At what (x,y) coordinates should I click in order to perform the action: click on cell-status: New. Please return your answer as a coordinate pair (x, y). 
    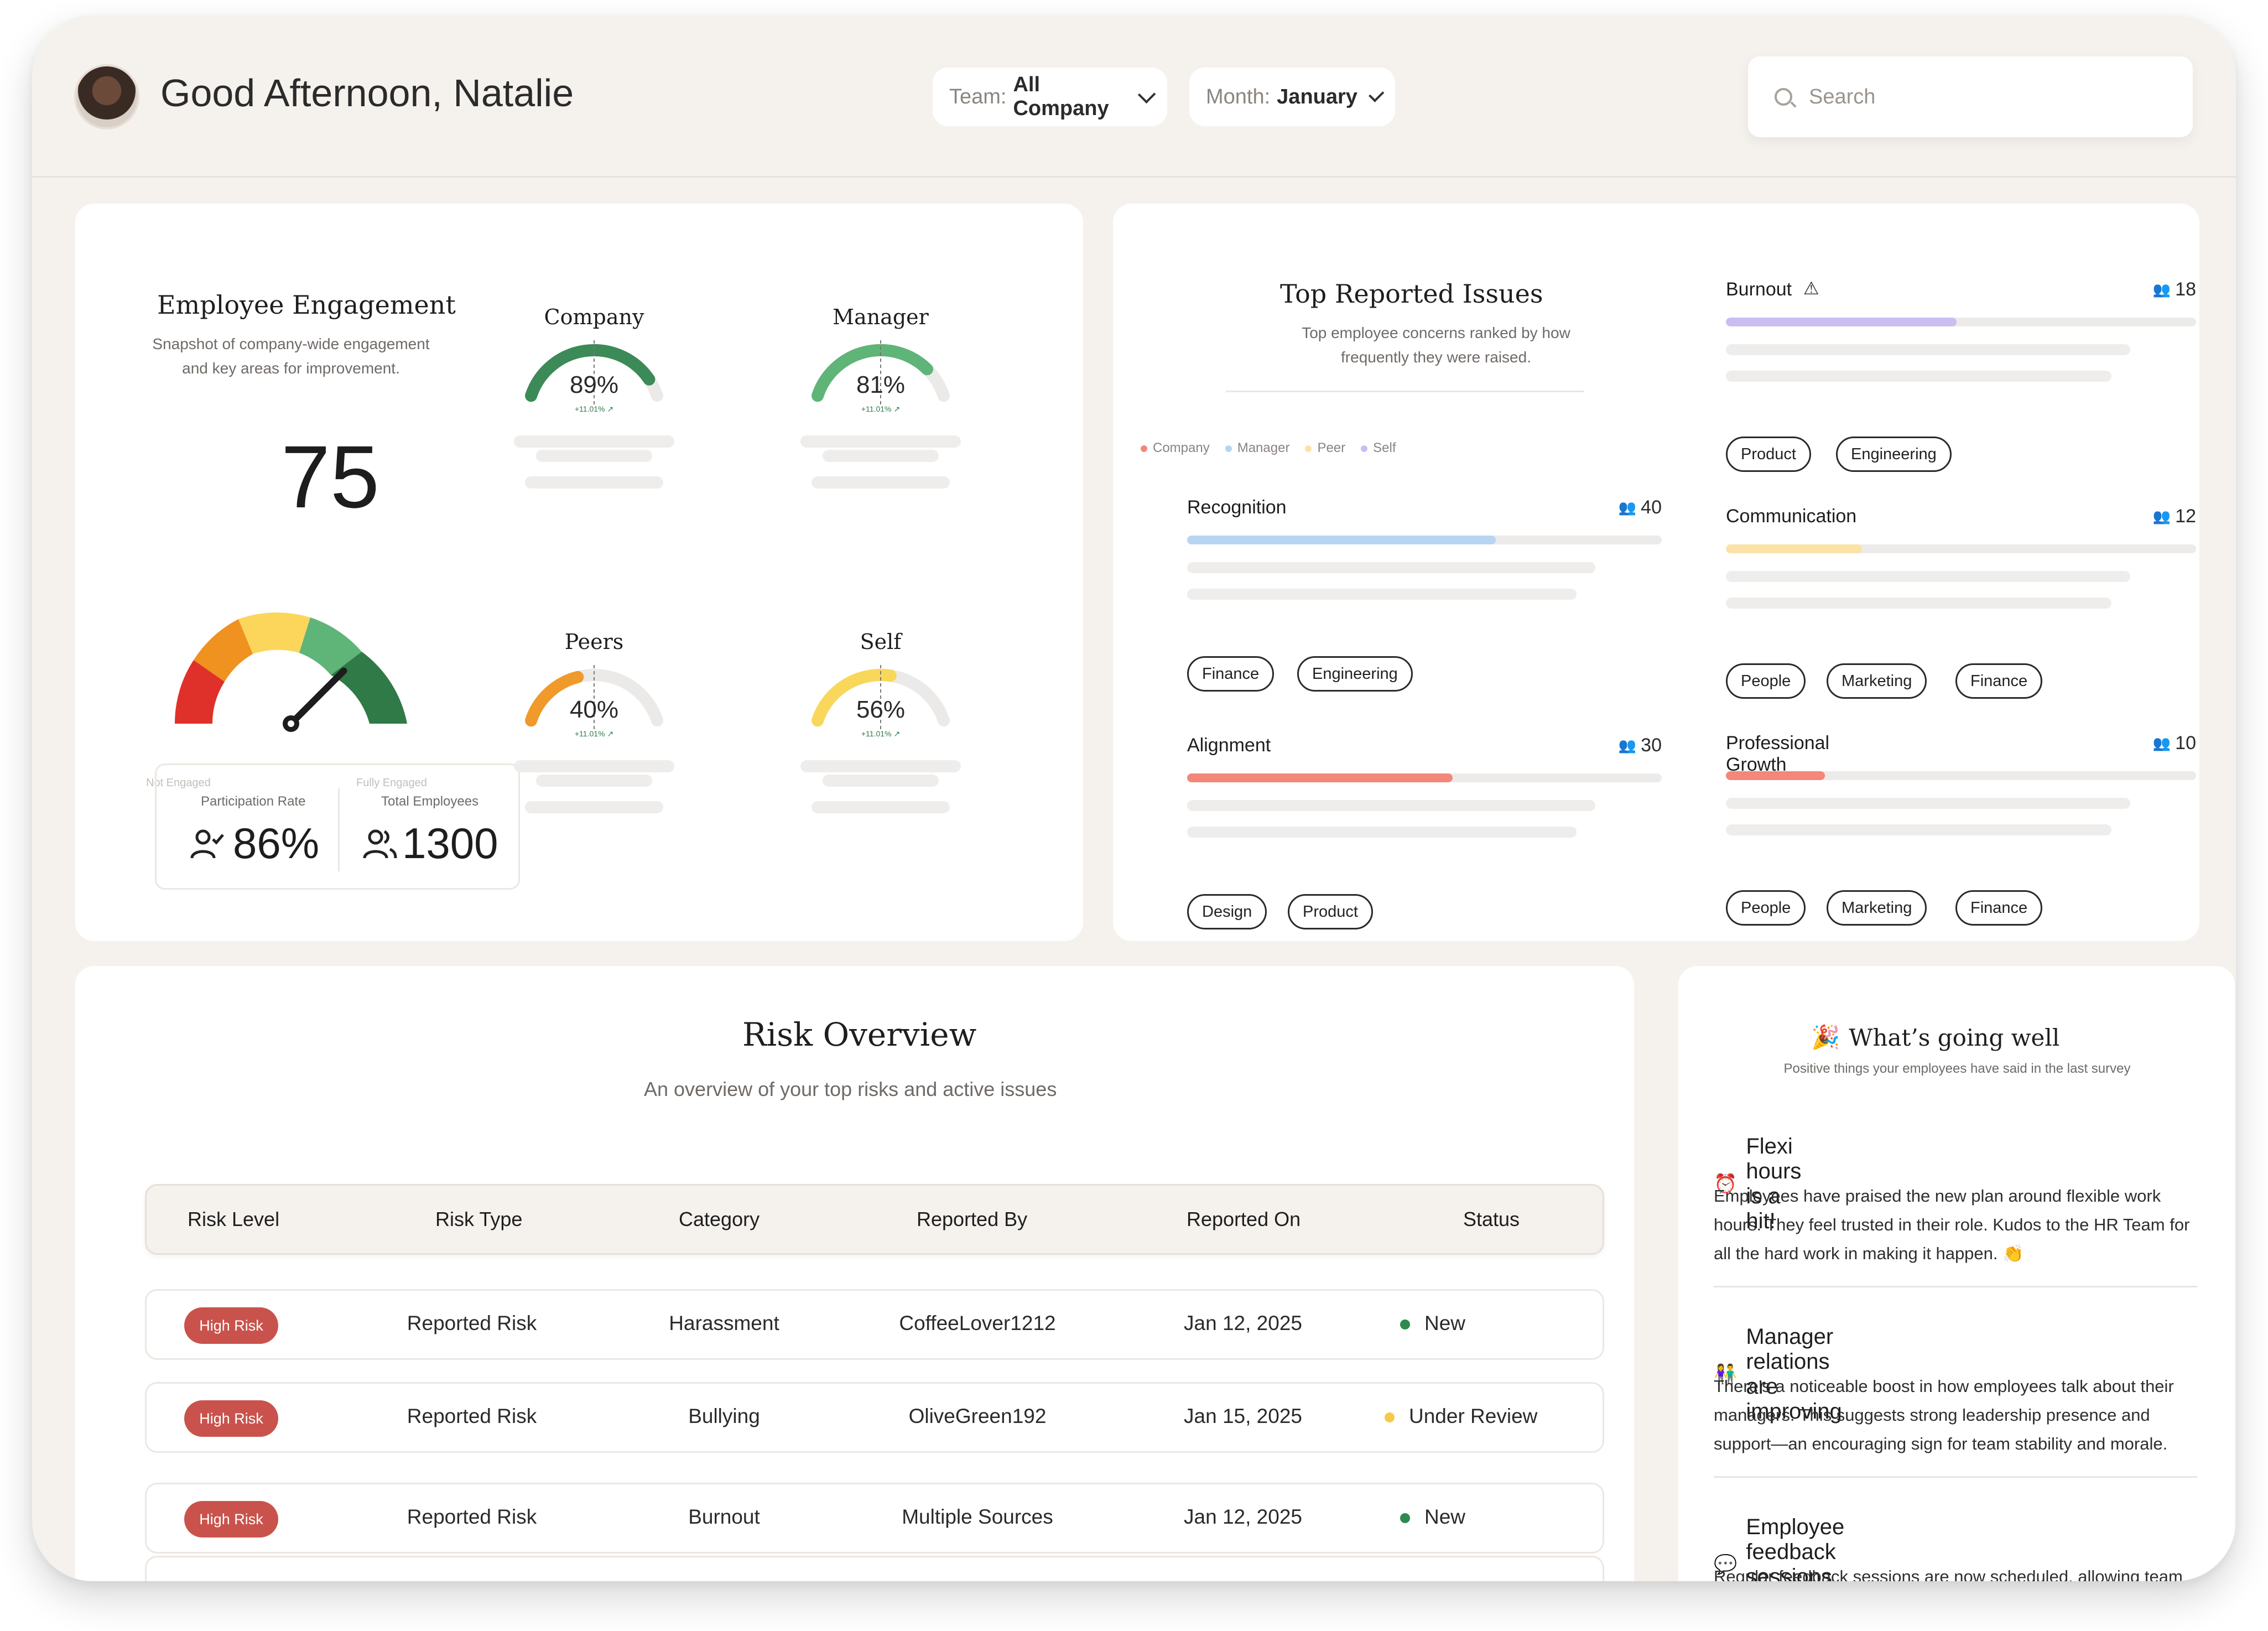
    Looking at the image, I should click on (1433, 1324).